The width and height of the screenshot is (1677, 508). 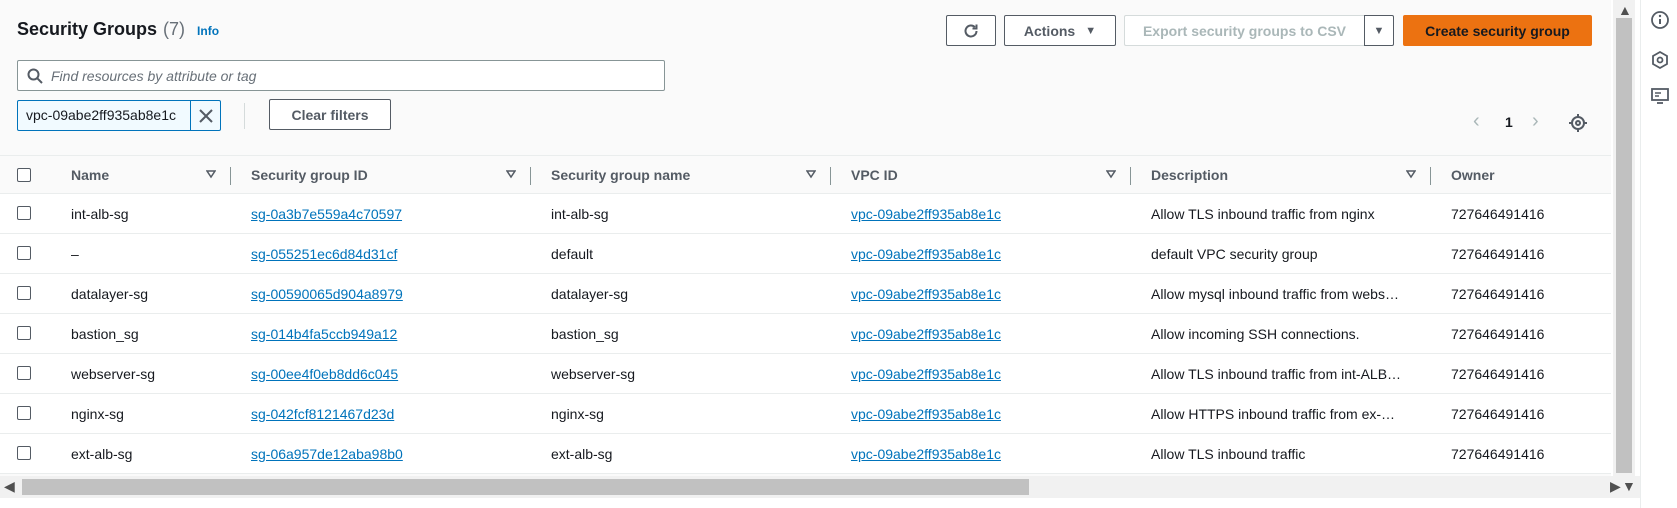 What do you see at coordinates (1625, 10) in the screenshot?
I see `scroll-up-icon: ▲` at bounding box center [1625, 10].